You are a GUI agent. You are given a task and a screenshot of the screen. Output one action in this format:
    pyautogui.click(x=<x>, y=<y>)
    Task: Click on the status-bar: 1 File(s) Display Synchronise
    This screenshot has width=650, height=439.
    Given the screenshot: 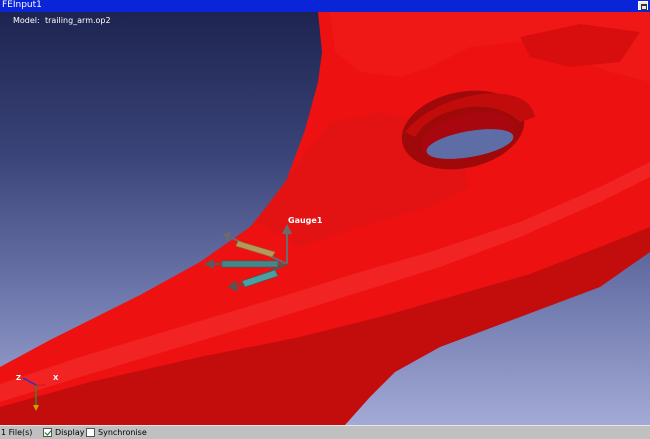 What is the action you would take?
    pyautogui.click(x=325, y=432)
    